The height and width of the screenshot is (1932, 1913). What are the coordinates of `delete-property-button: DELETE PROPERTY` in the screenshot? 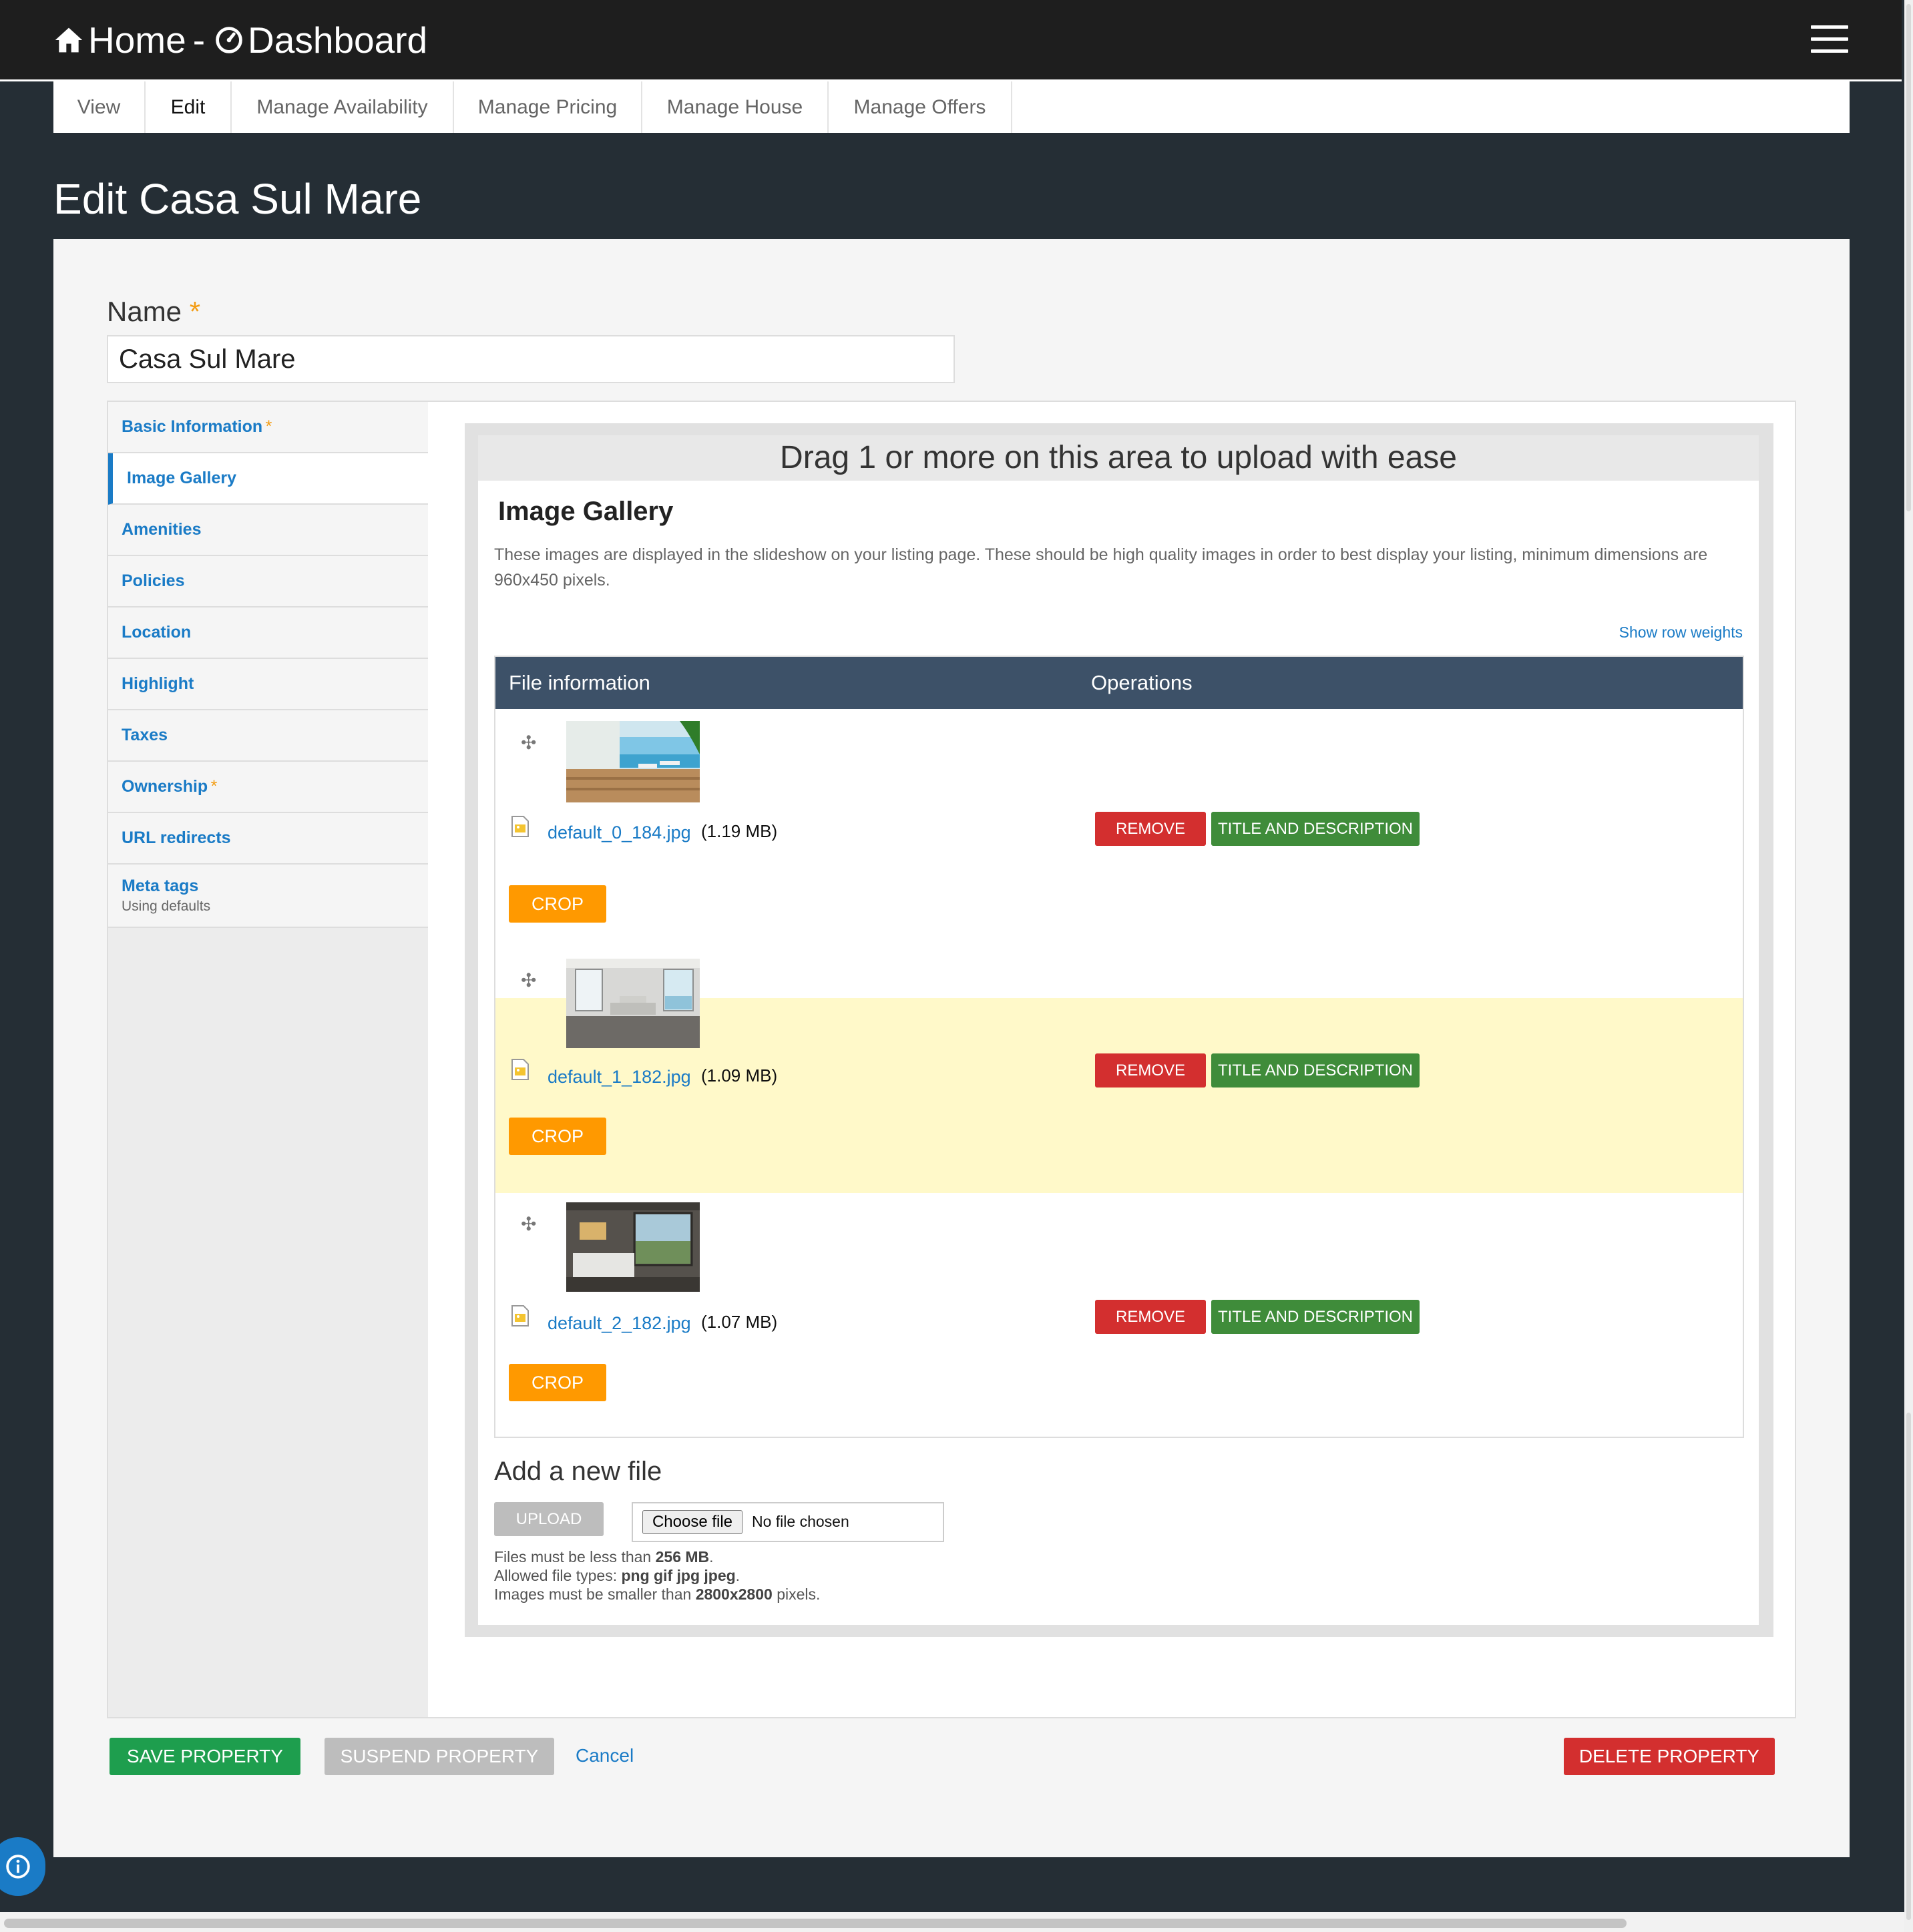 It's located at (1669, 1756).